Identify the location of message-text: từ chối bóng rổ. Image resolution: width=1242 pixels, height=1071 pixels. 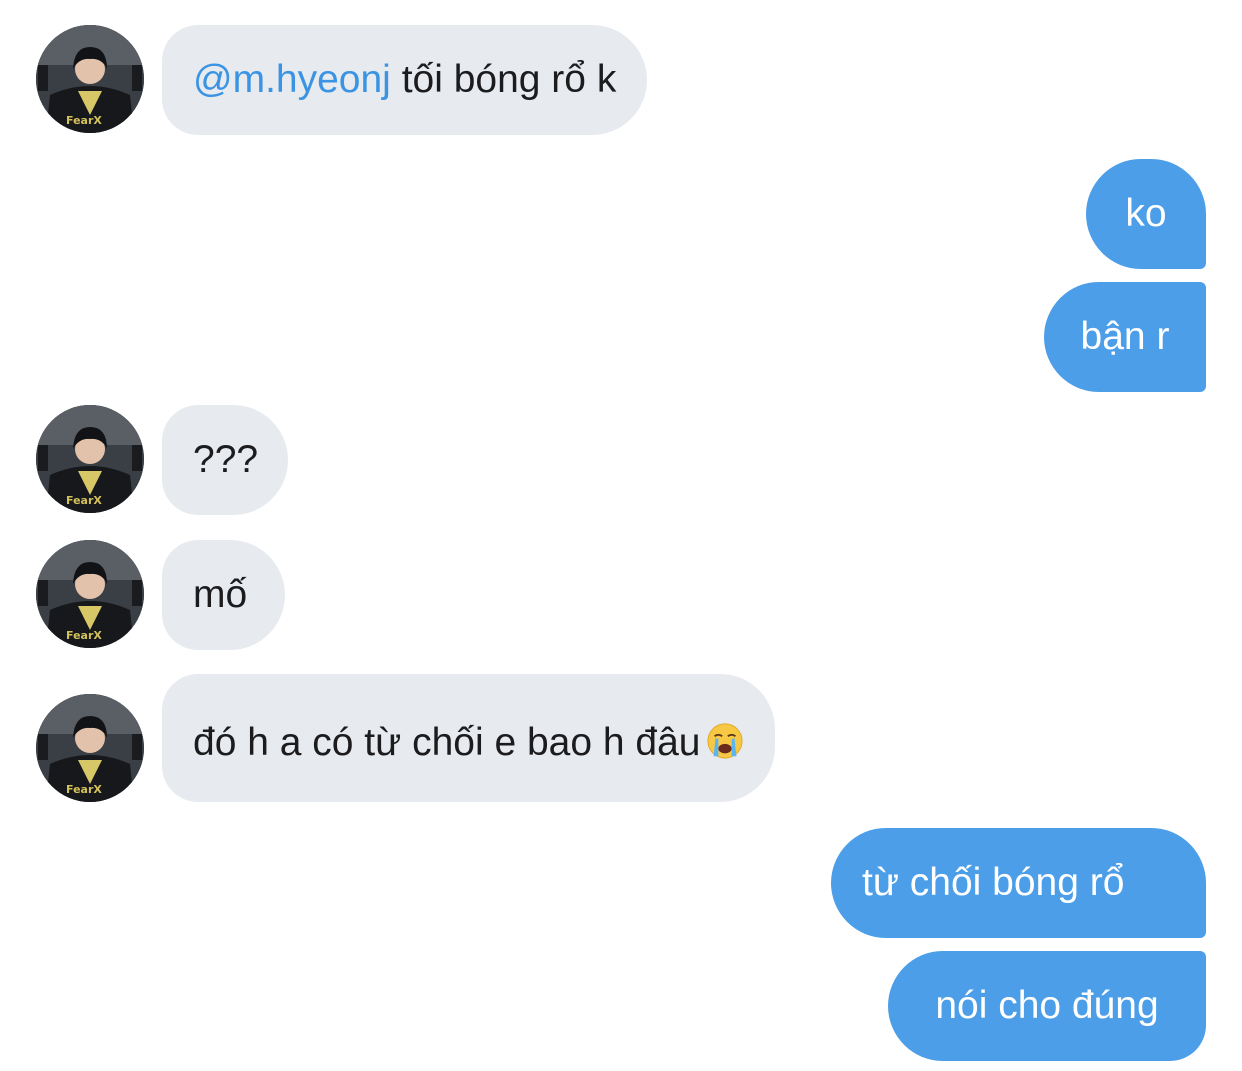
(993, 882).